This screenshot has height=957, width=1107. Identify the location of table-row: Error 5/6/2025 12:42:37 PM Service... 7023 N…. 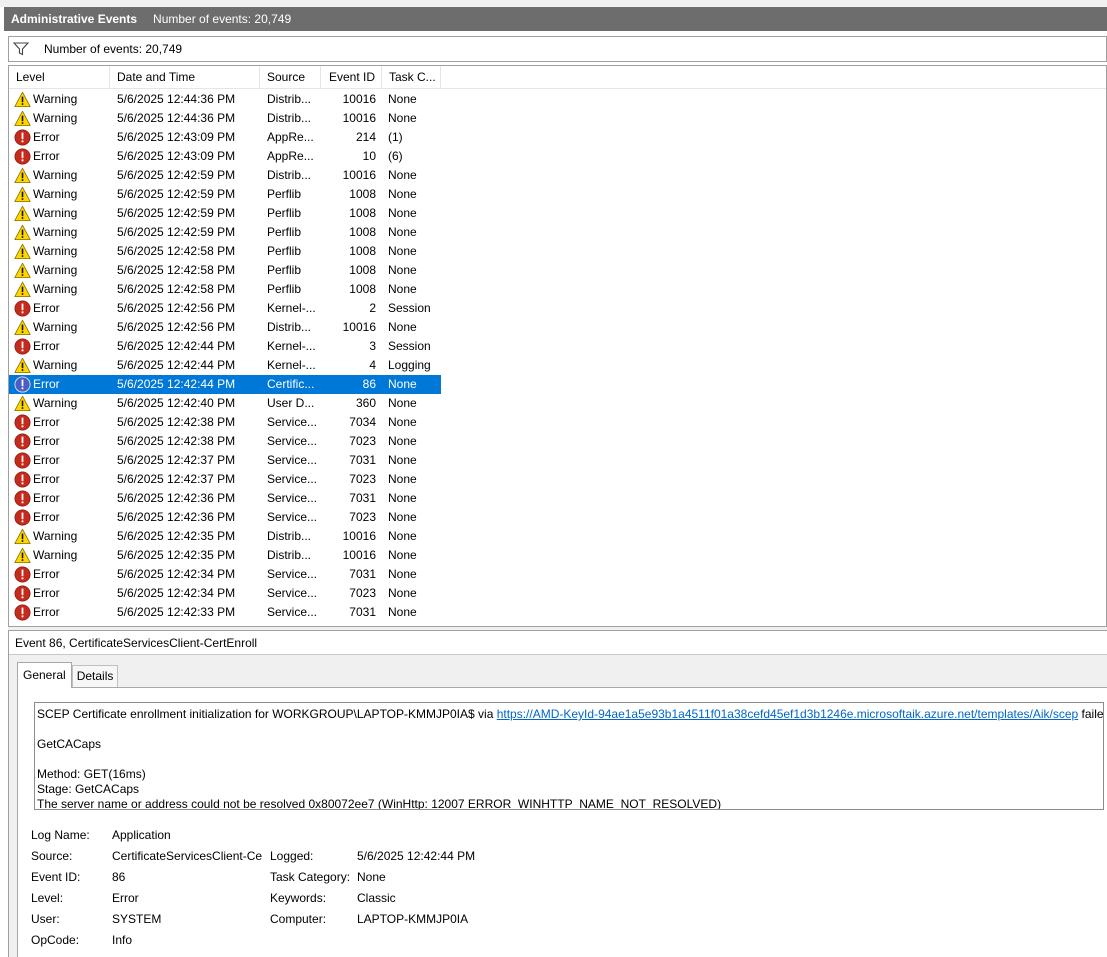
(225, 479).